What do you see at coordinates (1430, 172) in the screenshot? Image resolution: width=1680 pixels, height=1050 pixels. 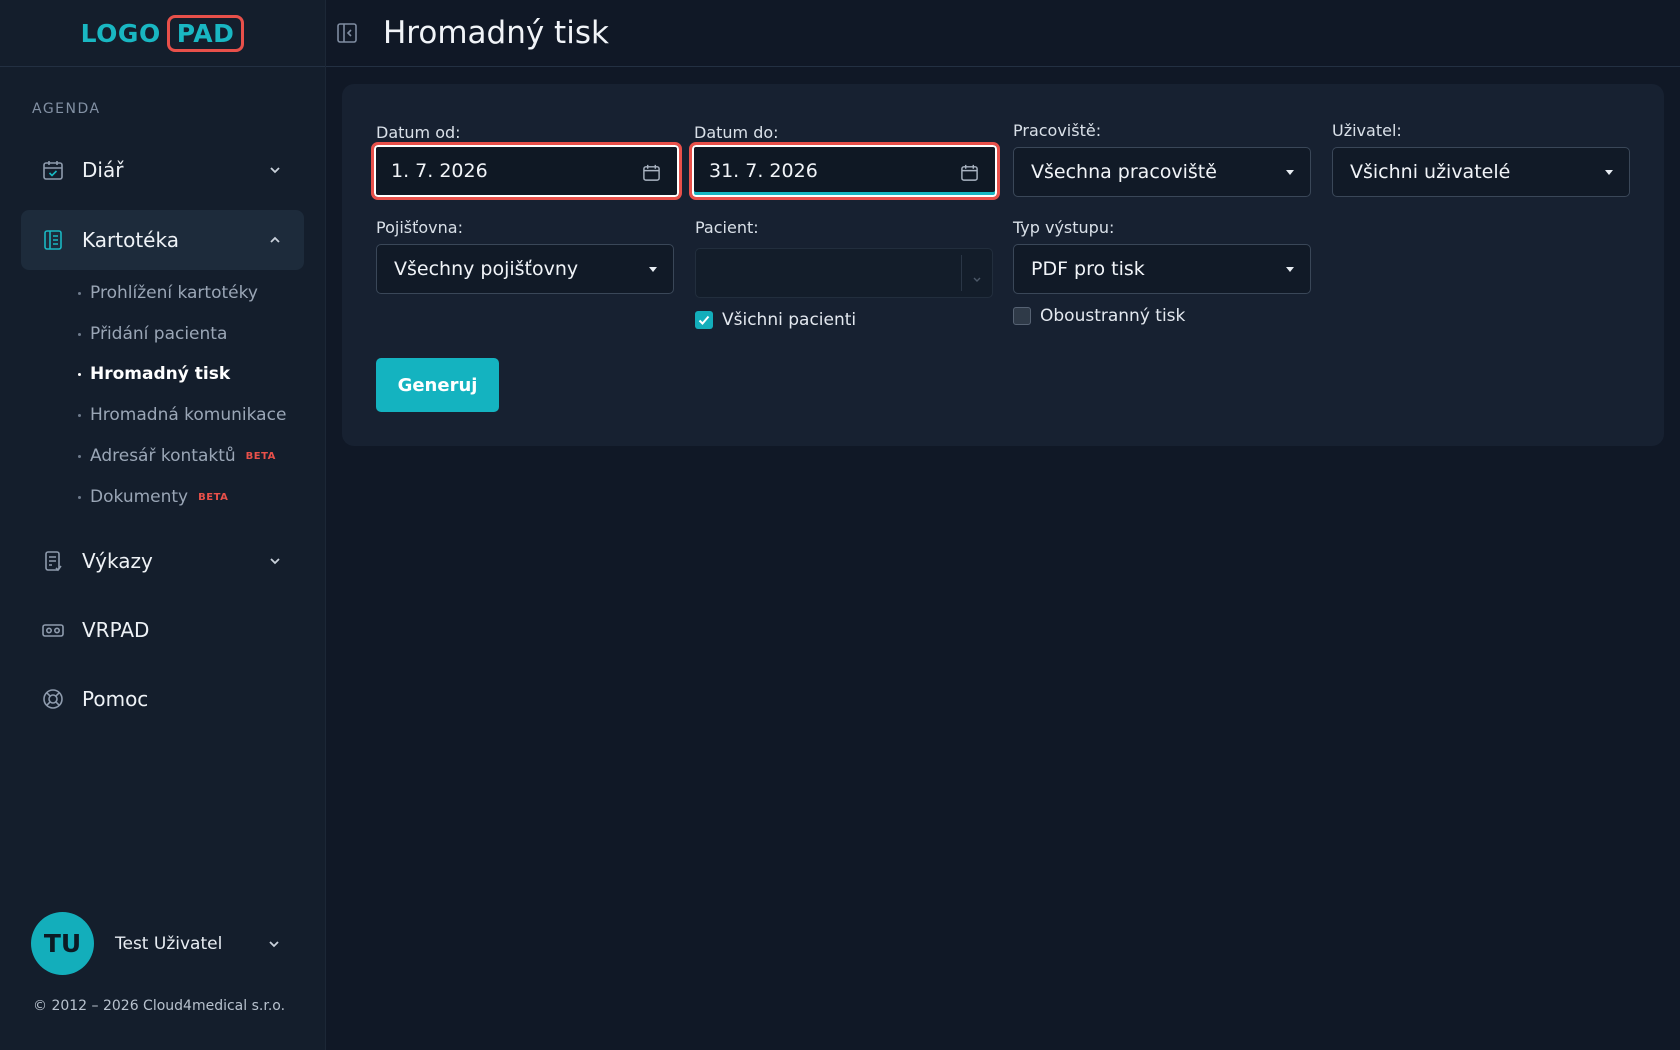 I see `user-value: Všichni uživatelé` at bounding box center [1430, 172].